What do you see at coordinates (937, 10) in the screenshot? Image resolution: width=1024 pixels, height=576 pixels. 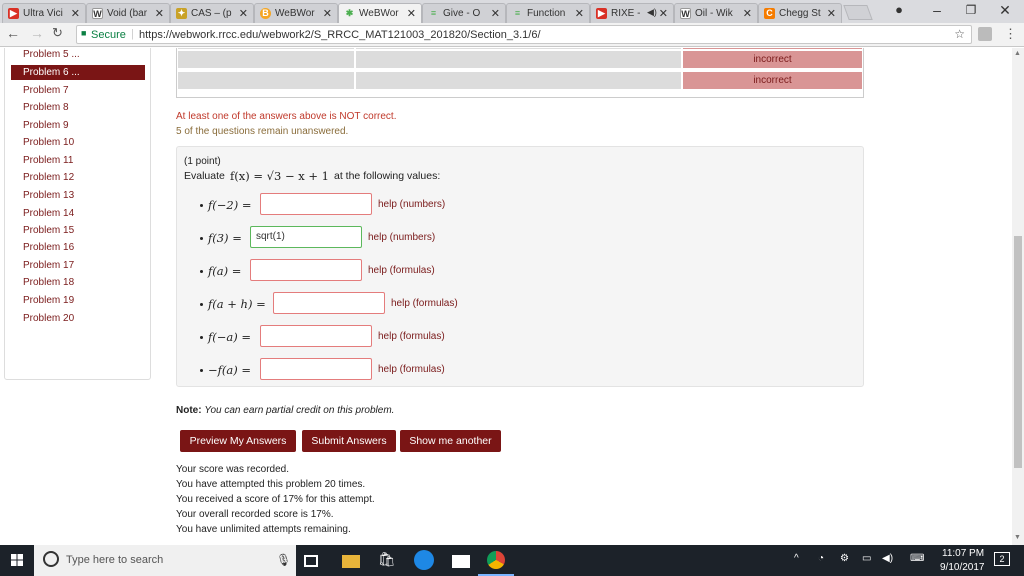 I see `minimize-button: –` at bounding box center [937, 10].